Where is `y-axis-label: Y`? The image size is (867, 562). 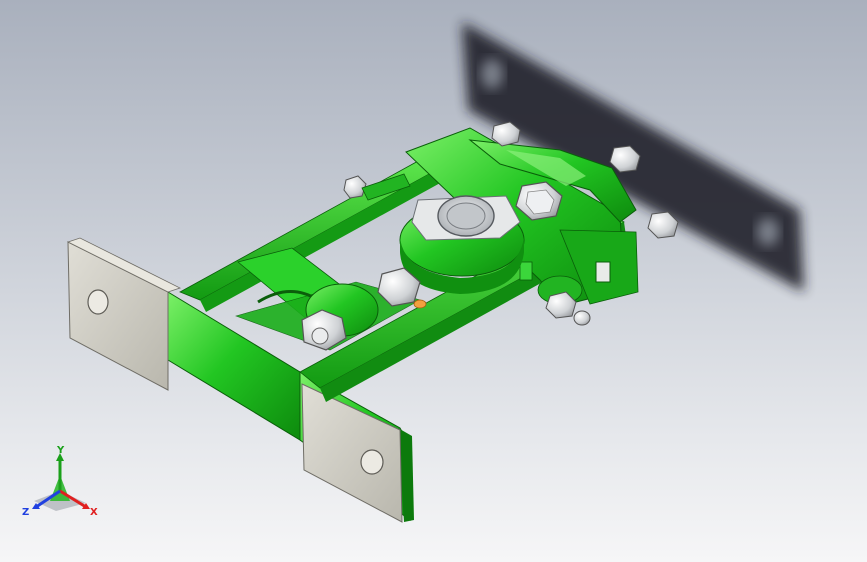
y-axis-label: Y is located at coordinates (60, 450).